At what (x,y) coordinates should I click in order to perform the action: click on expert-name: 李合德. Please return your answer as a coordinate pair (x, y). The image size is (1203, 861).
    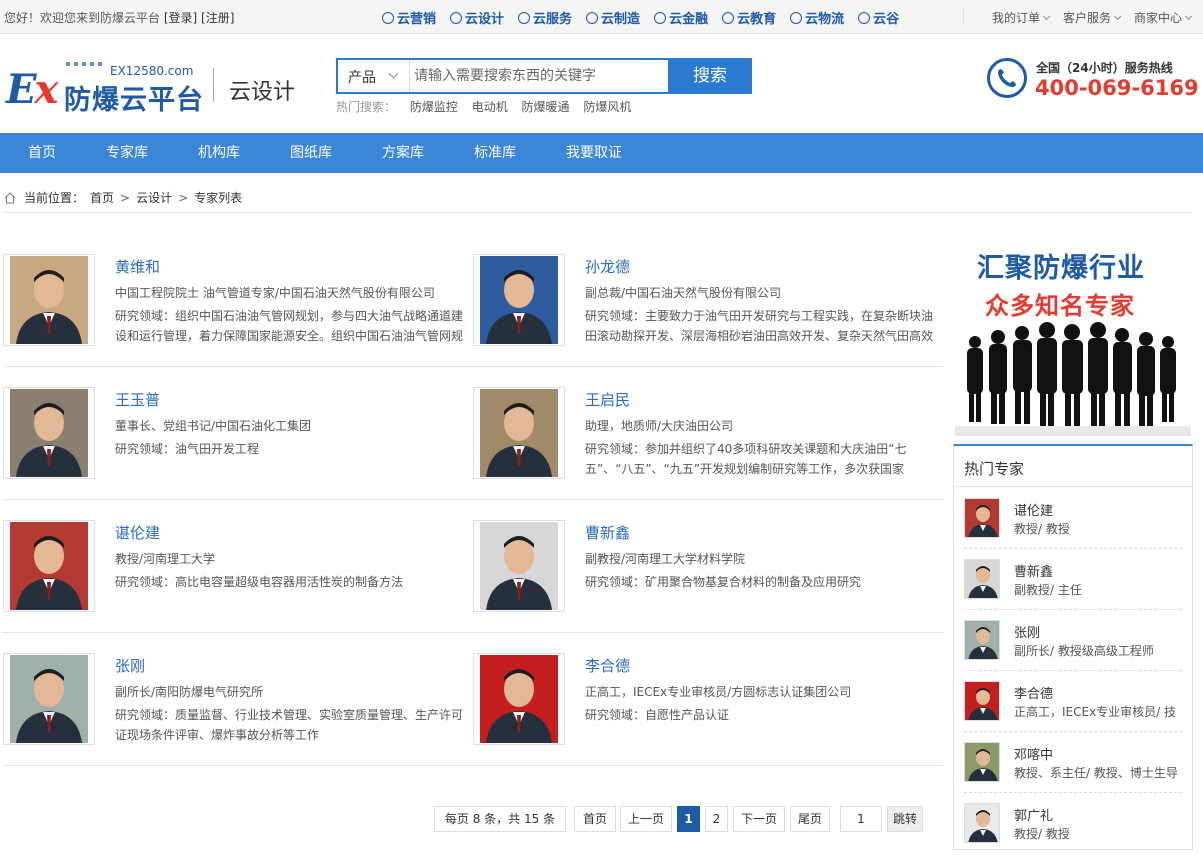
    Looking at the image, I should click on (607, 665).